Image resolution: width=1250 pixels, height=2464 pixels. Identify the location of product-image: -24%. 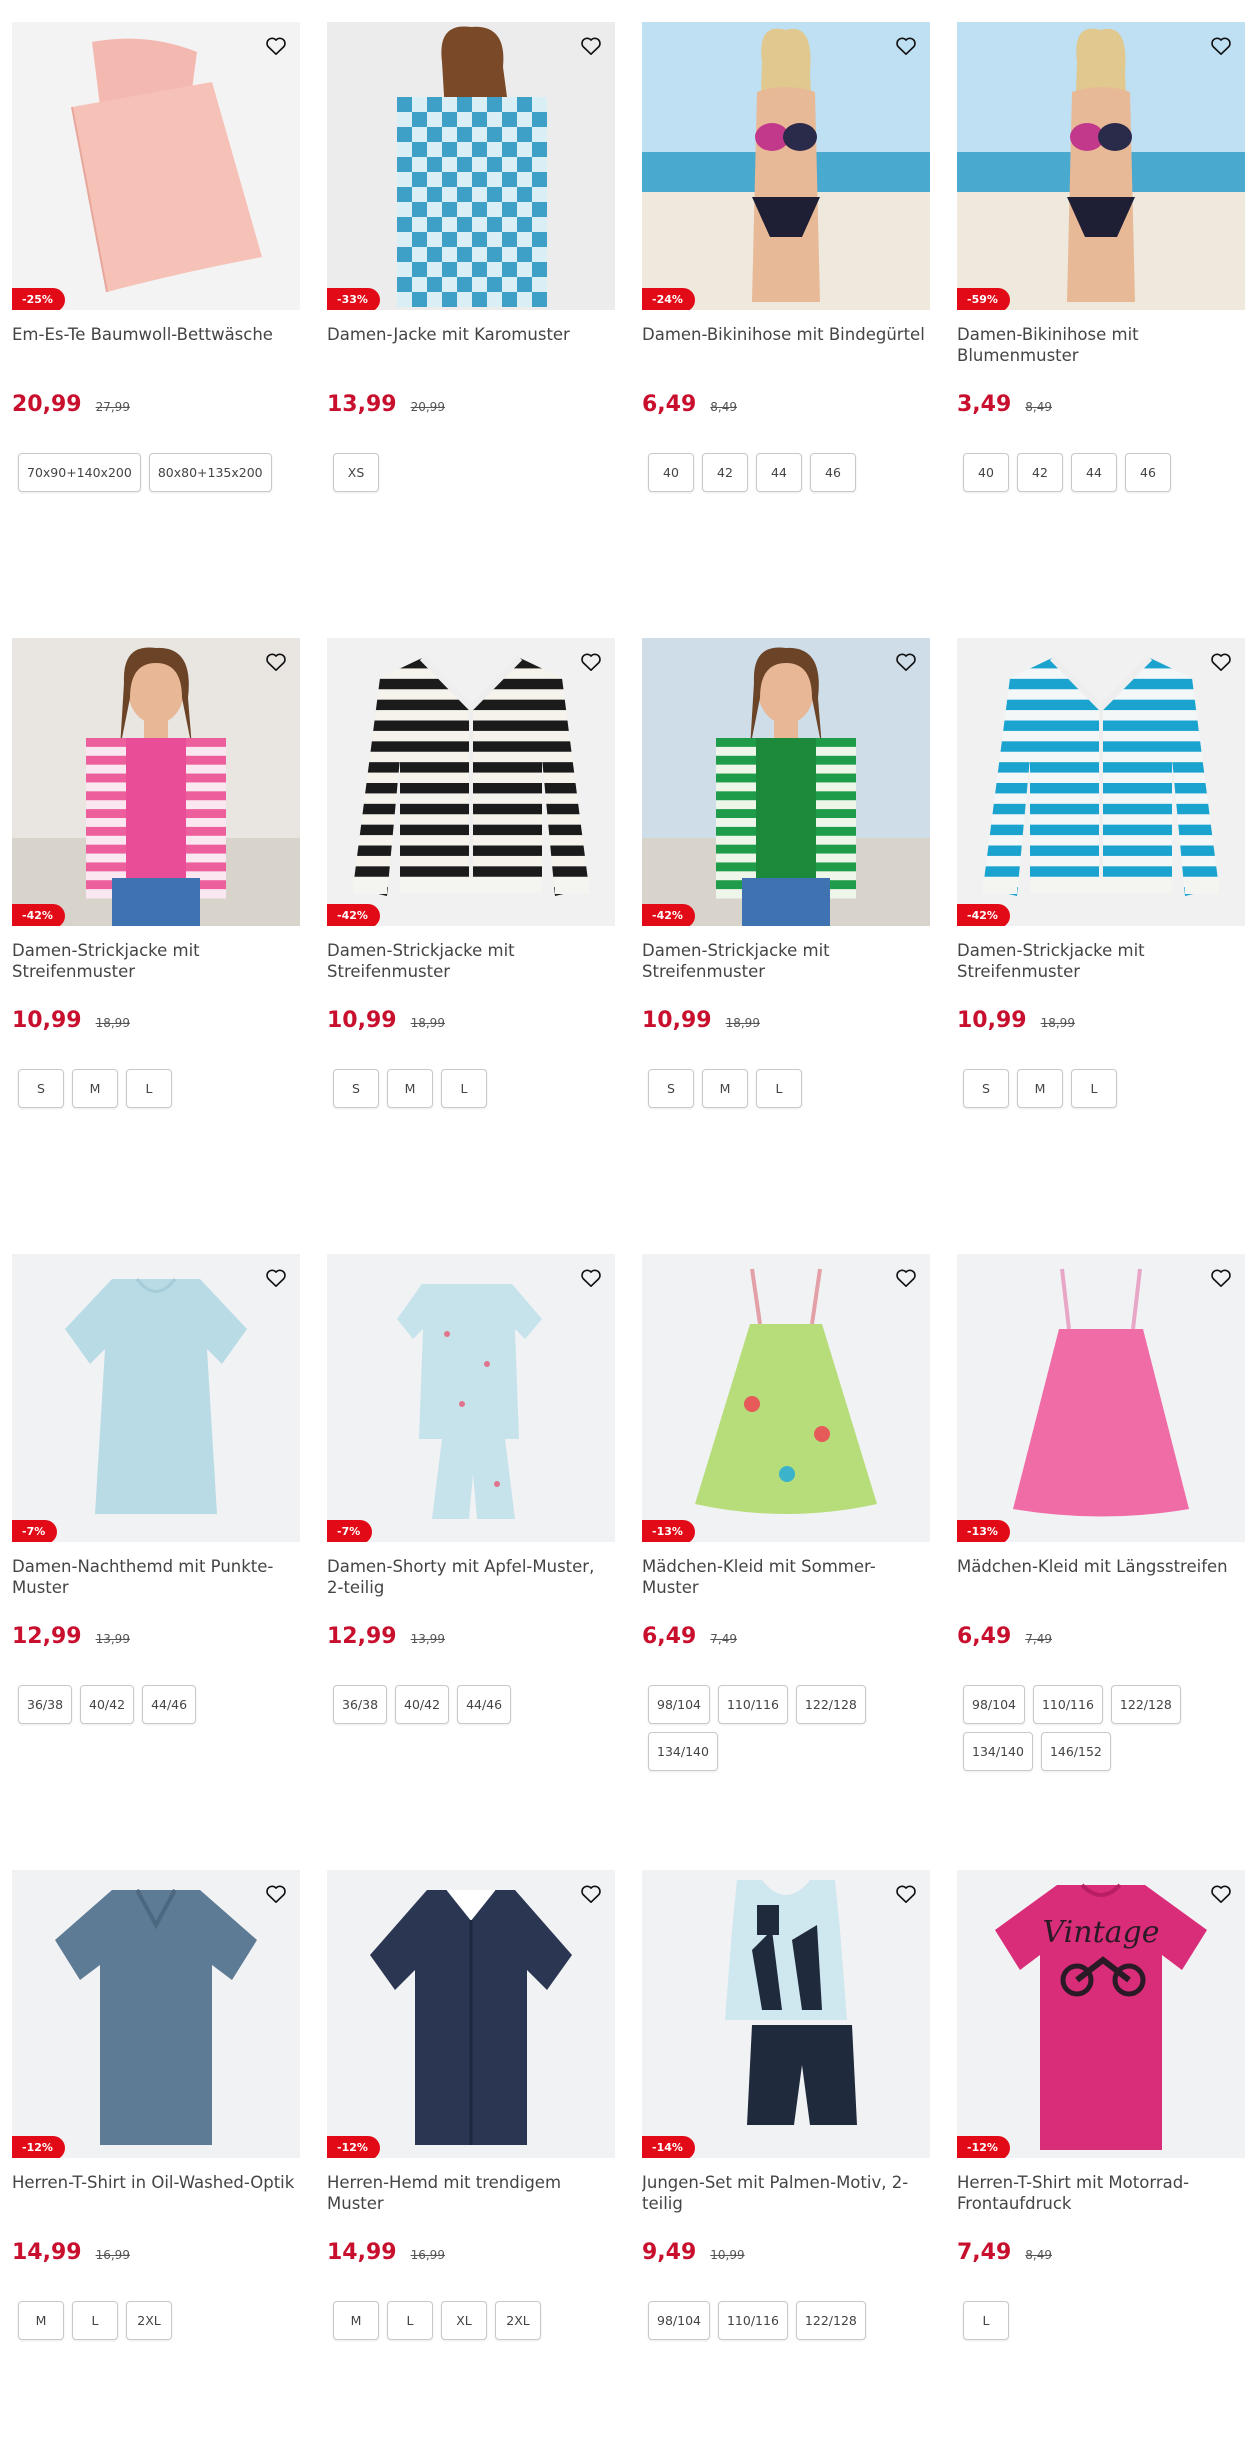
(786, 166).